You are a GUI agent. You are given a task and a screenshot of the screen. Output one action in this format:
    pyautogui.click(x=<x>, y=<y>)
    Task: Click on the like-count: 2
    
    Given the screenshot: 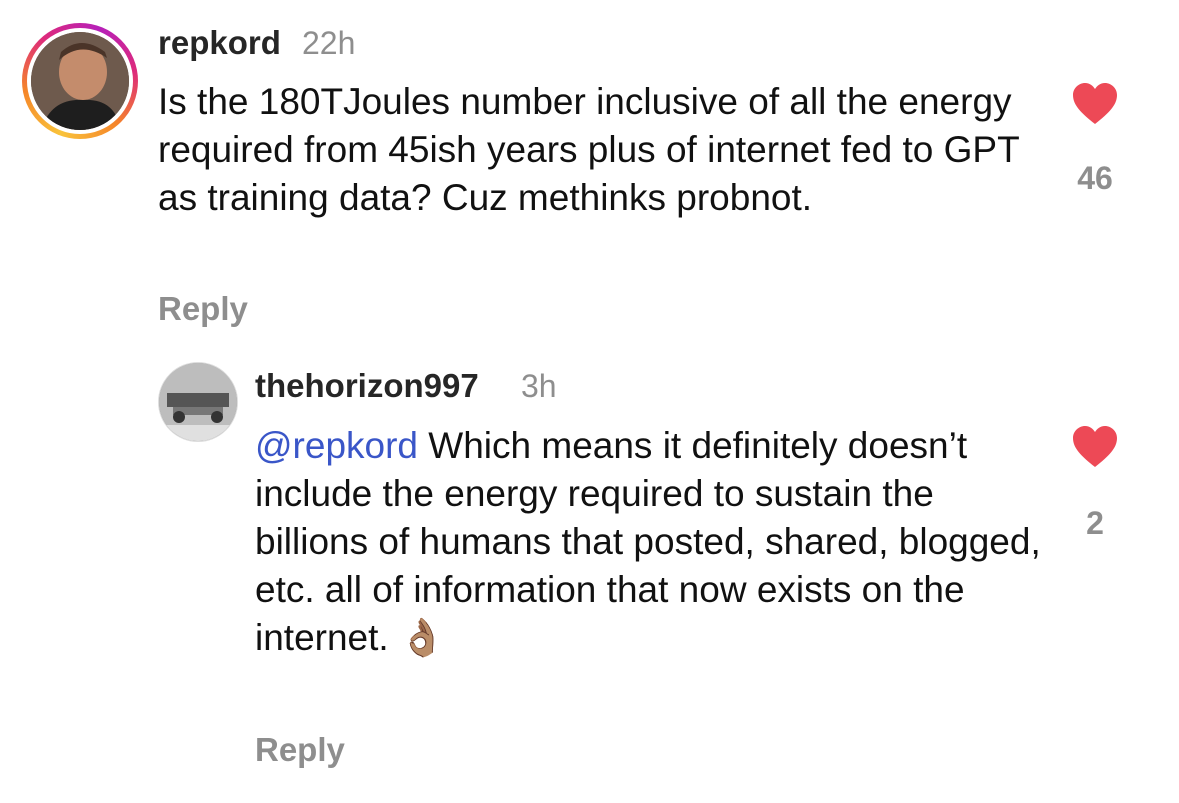 What is the action you would take?
    pyautogui.click(x=1095, y=523)
    